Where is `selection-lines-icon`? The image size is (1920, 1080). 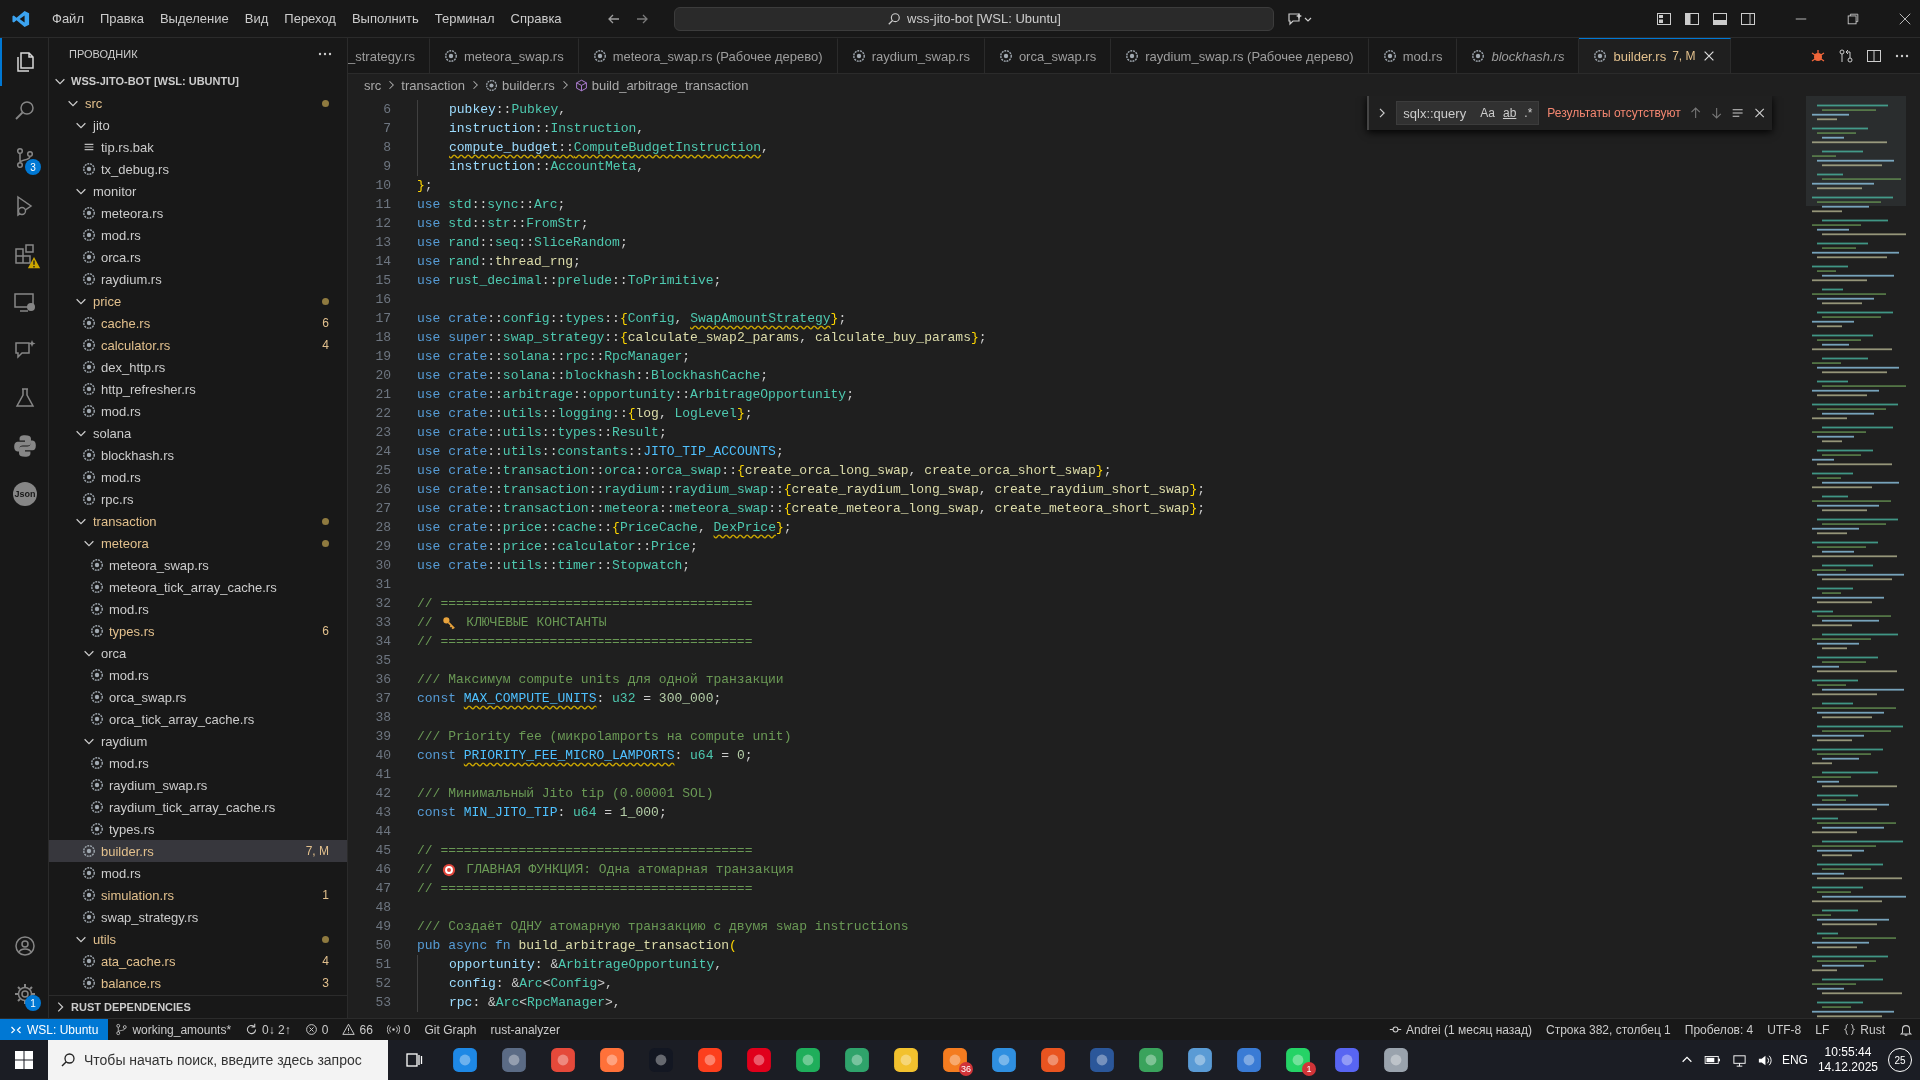 selection-lines-icon is located at coordinates (1738, 113).